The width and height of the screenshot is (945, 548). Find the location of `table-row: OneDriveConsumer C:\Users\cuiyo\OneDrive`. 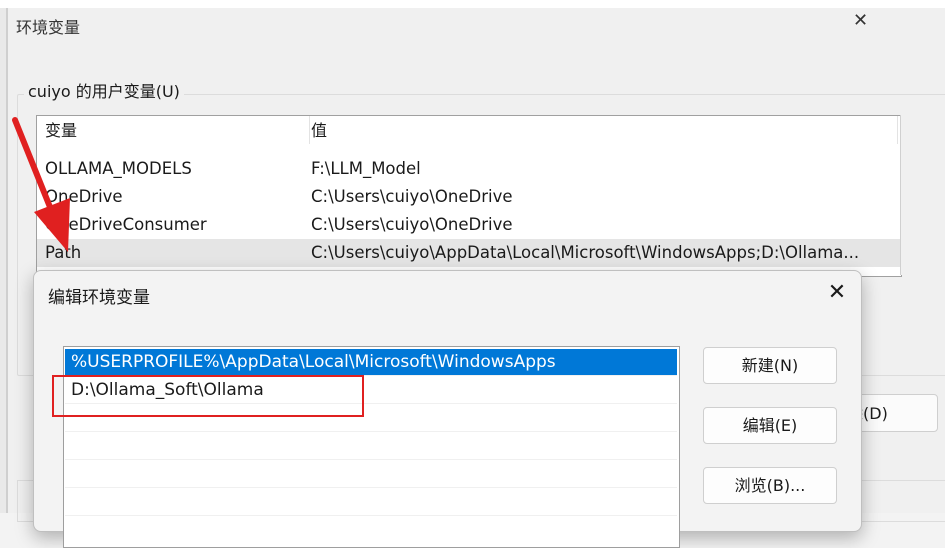

table-row: OneDriveConsumer C:\Users\cuiyo\OneDrive is located at coordinates (469, 225).